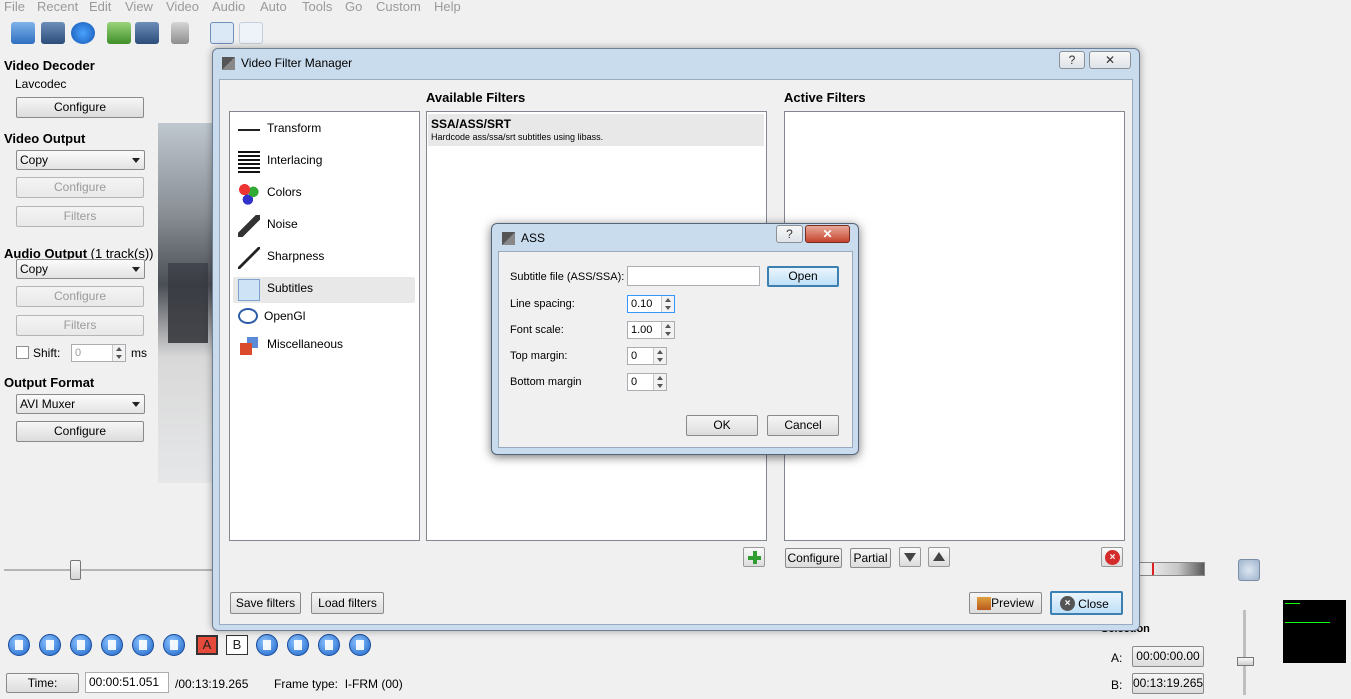 The width and height of the screenshot is (1351, 699). Describe the element at coordinates (647, 382) in the screenshot. I see `bottom-margin-spinbox: 0` at that location.